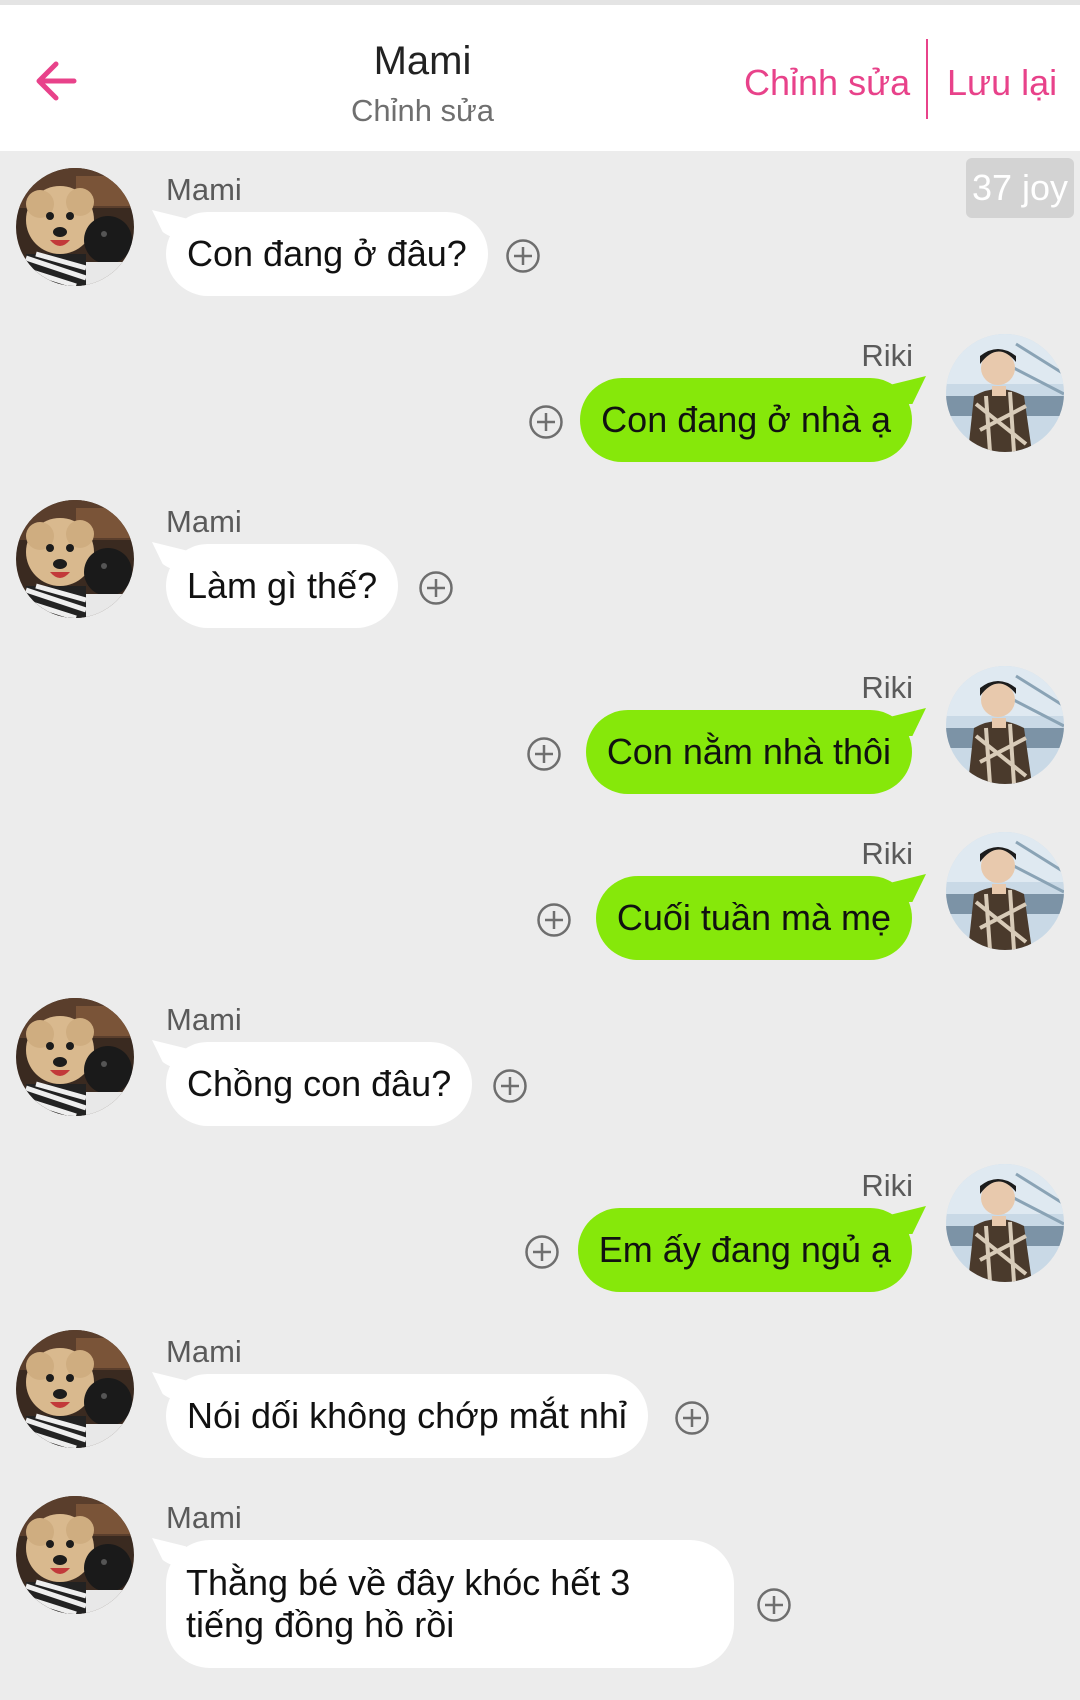 This screenshot has width=1080, height=1700. I want to click on message-bubble: Nói dối không chớp mắt nhỉ, so click(407, 1416).